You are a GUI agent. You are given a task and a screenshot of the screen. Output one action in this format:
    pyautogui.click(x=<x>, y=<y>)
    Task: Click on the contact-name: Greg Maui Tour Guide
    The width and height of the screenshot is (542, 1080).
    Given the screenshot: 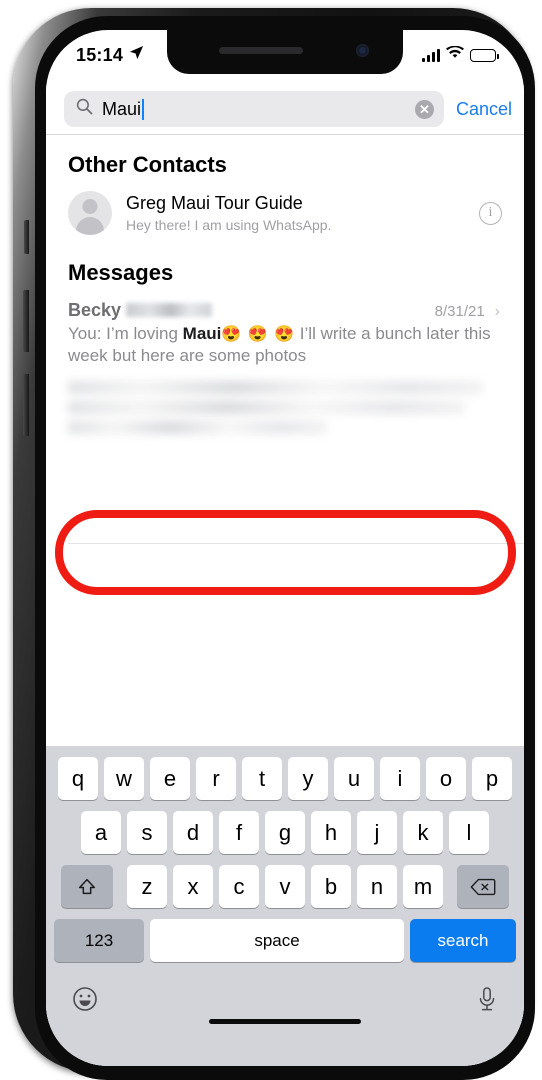 What is the action you would take?
    pyautogui.click(x=214, y=203)
    